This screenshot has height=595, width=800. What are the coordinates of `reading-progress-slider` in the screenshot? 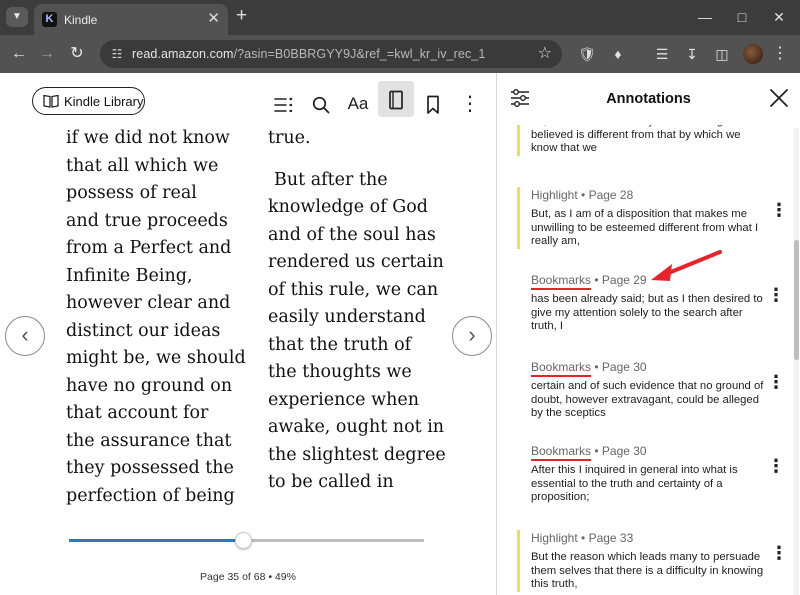 It's located at (246, 540).